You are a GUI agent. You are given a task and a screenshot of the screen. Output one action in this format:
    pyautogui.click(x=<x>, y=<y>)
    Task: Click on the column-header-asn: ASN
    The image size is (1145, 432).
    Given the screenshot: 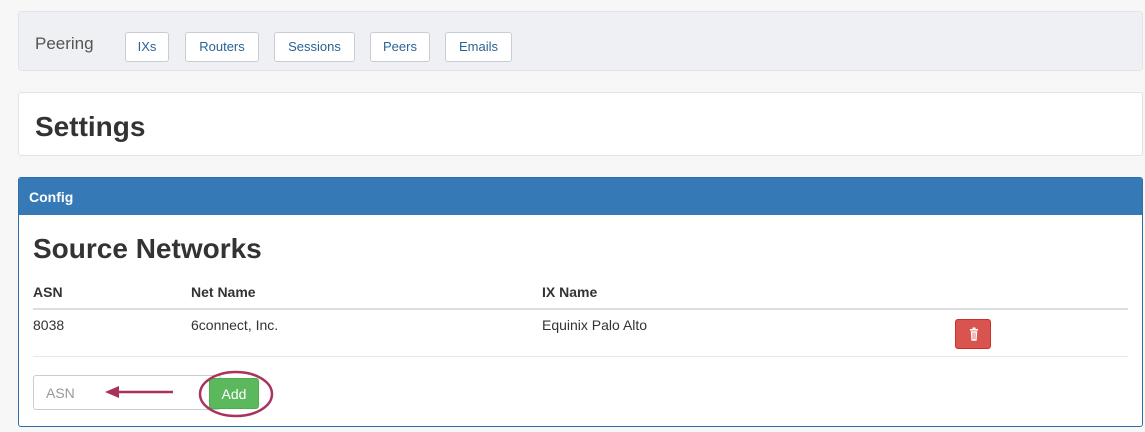 What is the action you would take?
    pyautogui.click(x=48, y=292)
    